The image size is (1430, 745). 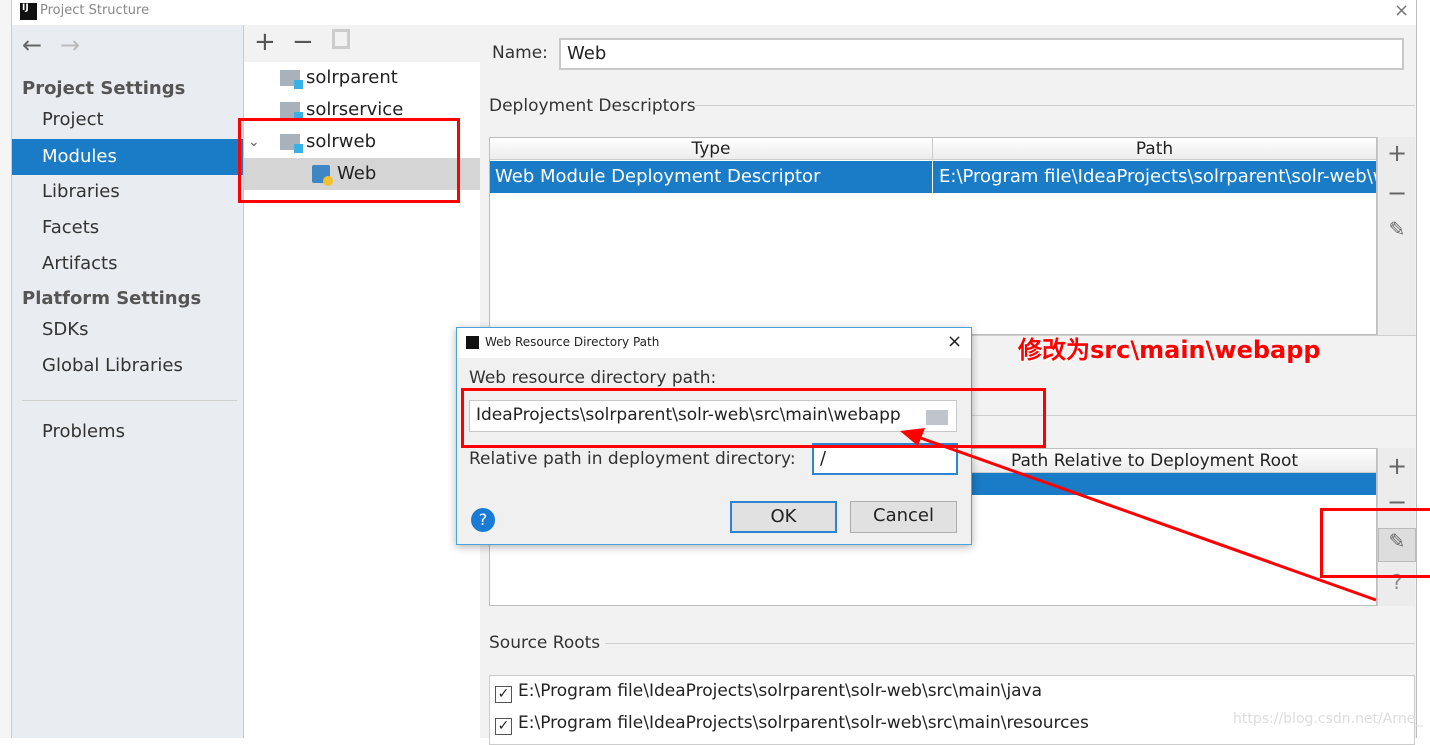 I want to click on watermark: https://blog.csdn.net/Arne_, so click(x=1328, y=719).